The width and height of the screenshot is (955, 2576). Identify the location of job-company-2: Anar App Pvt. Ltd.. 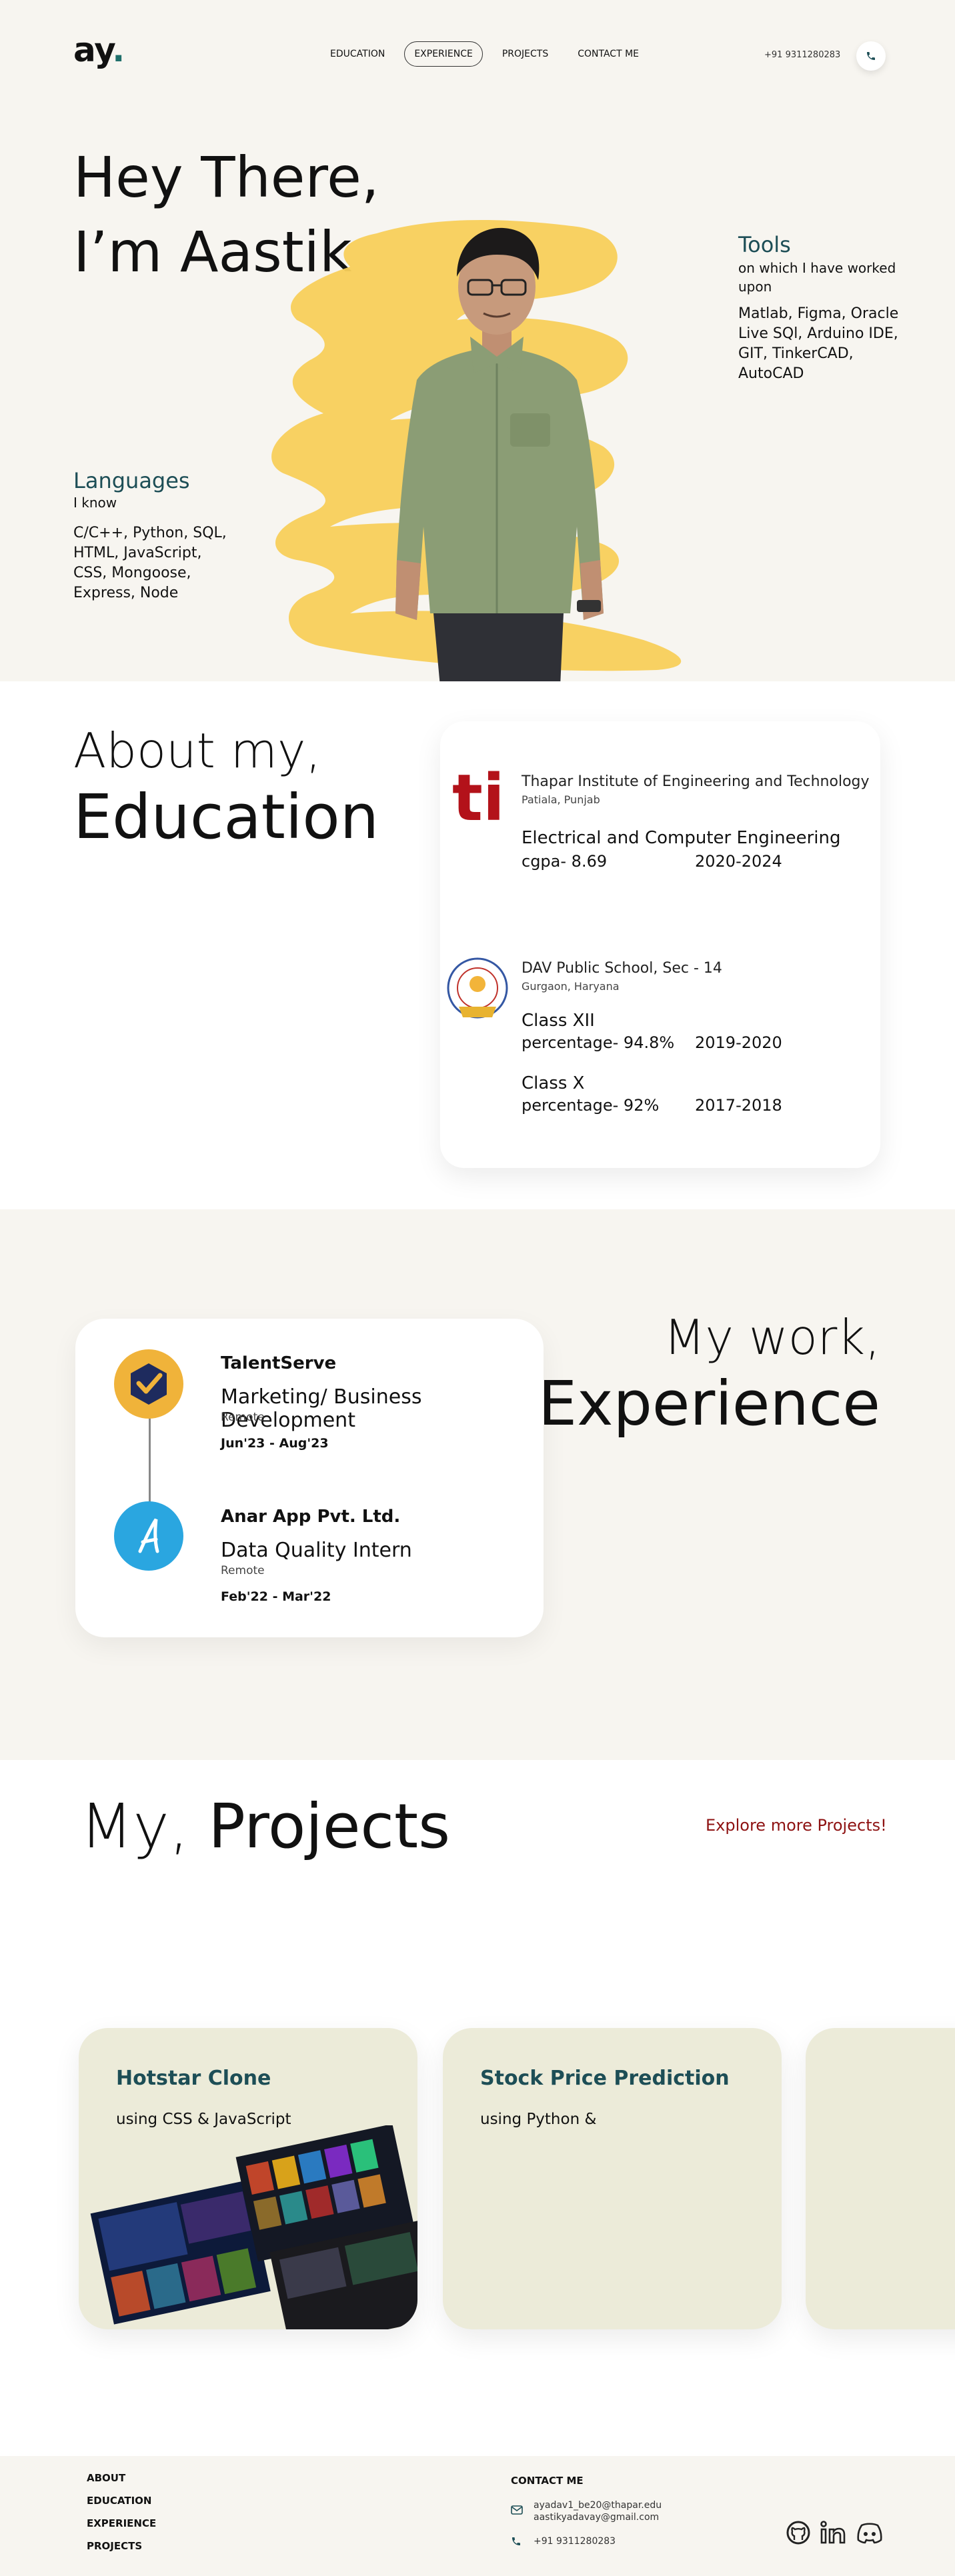
(311, 1517).